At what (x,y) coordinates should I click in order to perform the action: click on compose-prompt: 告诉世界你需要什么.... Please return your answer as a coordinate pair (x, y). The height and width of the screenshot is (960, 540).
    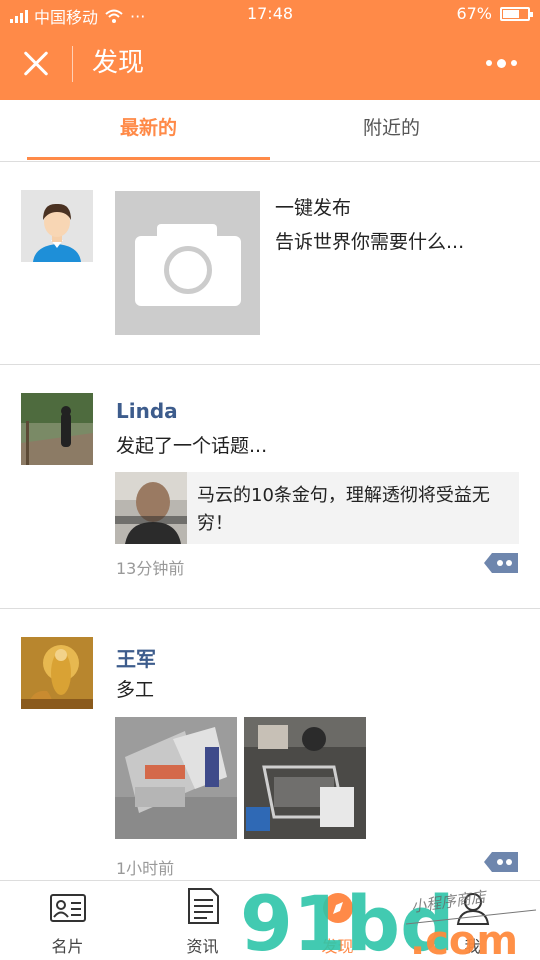
    Looking at the image, I should click on (369, 240).